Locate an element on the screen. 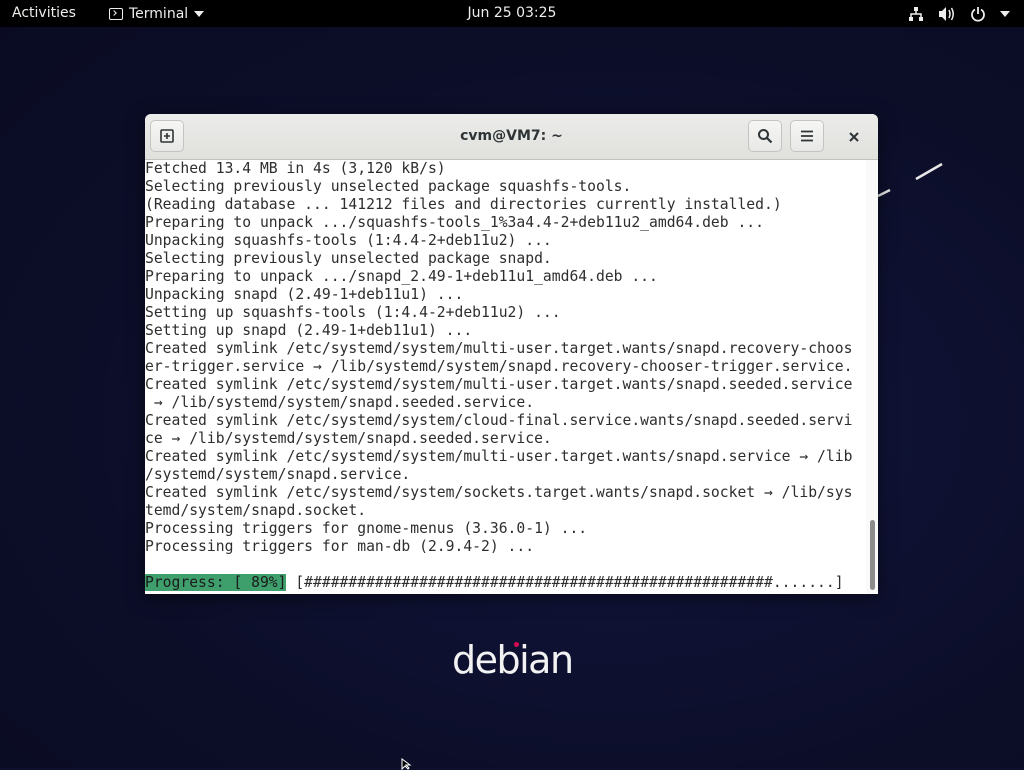 The width and height of the screenshot is (1024, 770). top-bar: Activities Terminal Jun 25 03:25 is located at coordinates (512, 13).